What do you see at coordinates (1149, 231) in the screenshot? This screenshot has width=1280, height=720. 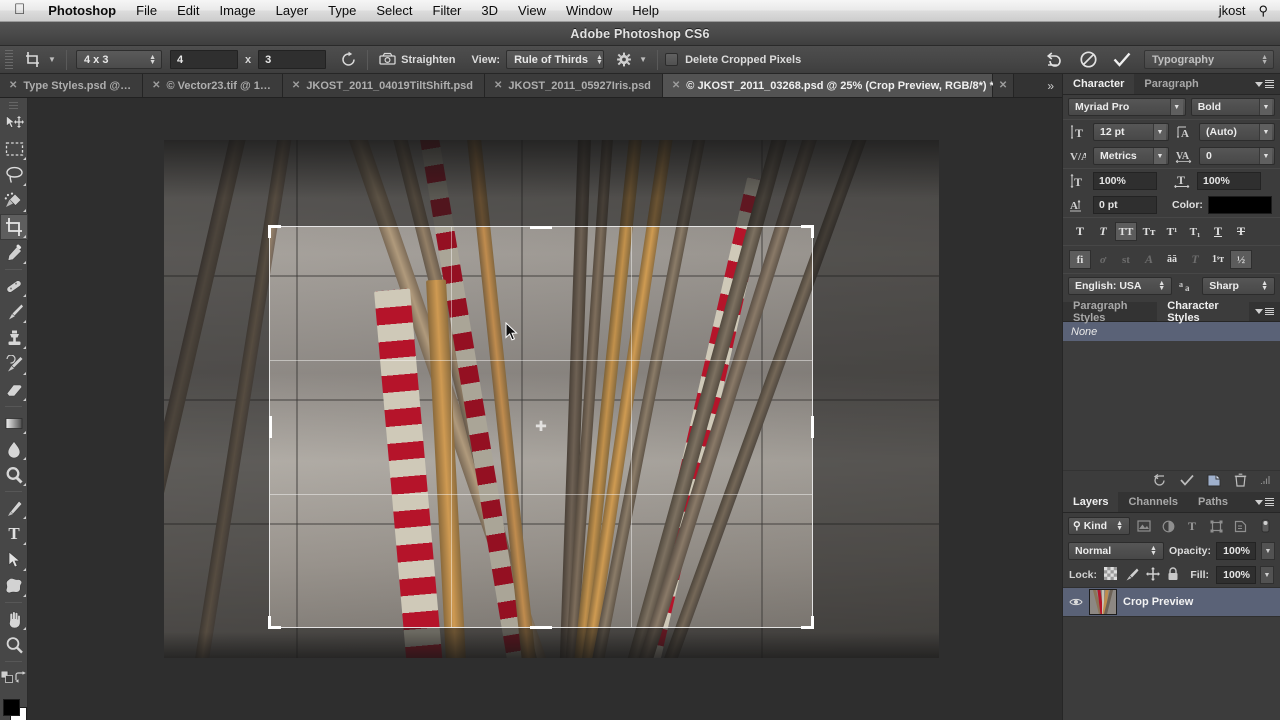 I see `small-caps-button: Tᴛ` at bounding box center [1149, 231].